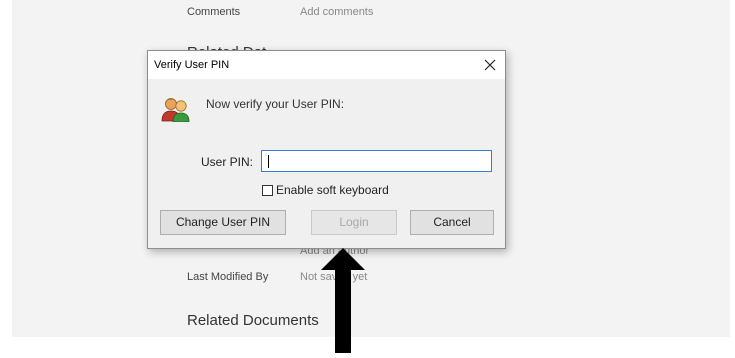 The width and height of the screenshot is (735, 358). I want to click on login-button: Login, so click(354, 222).